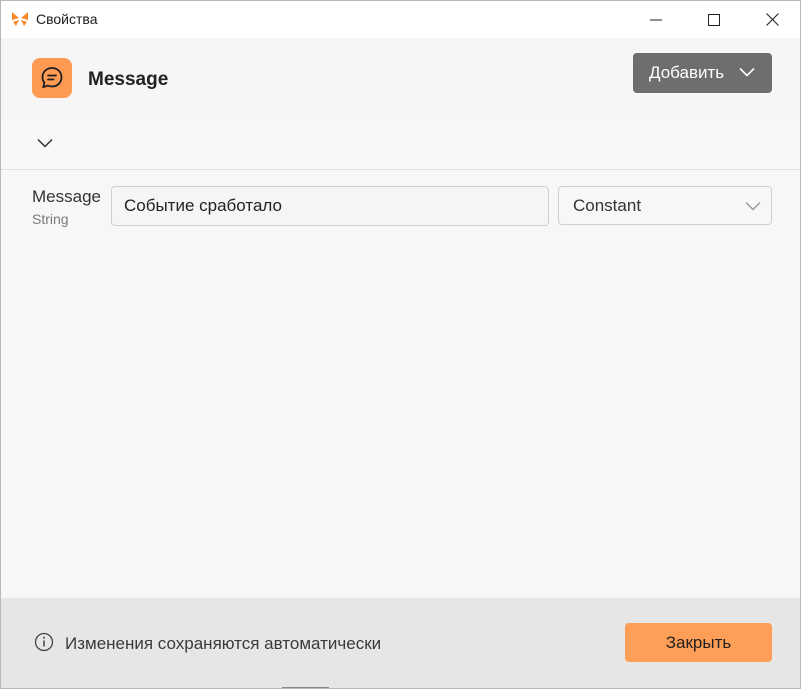 The height and width of the screenshot is (689, 801). What do you see at coordinates (50, 219) in the screenshot?
I see `property-type: String` at bounding box center [50, 219].